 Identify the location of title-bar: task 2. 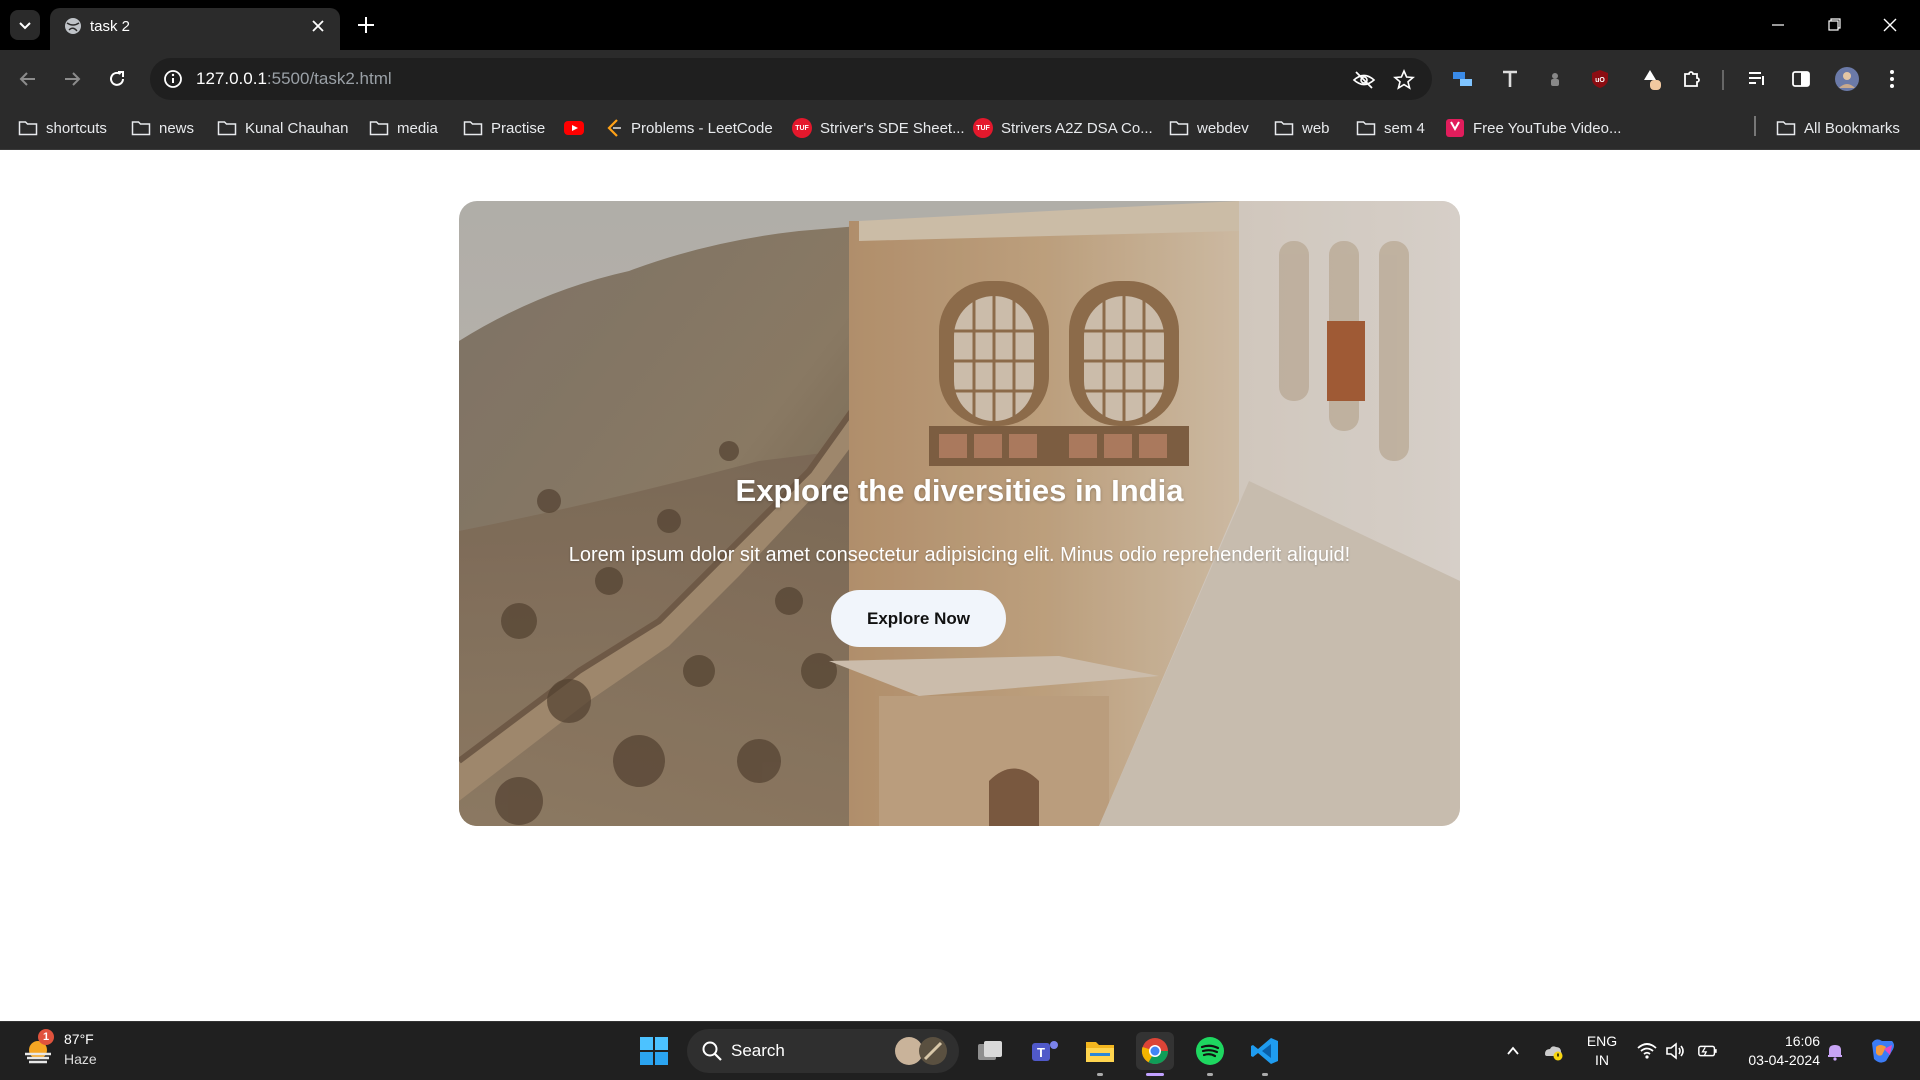
(960, 25).